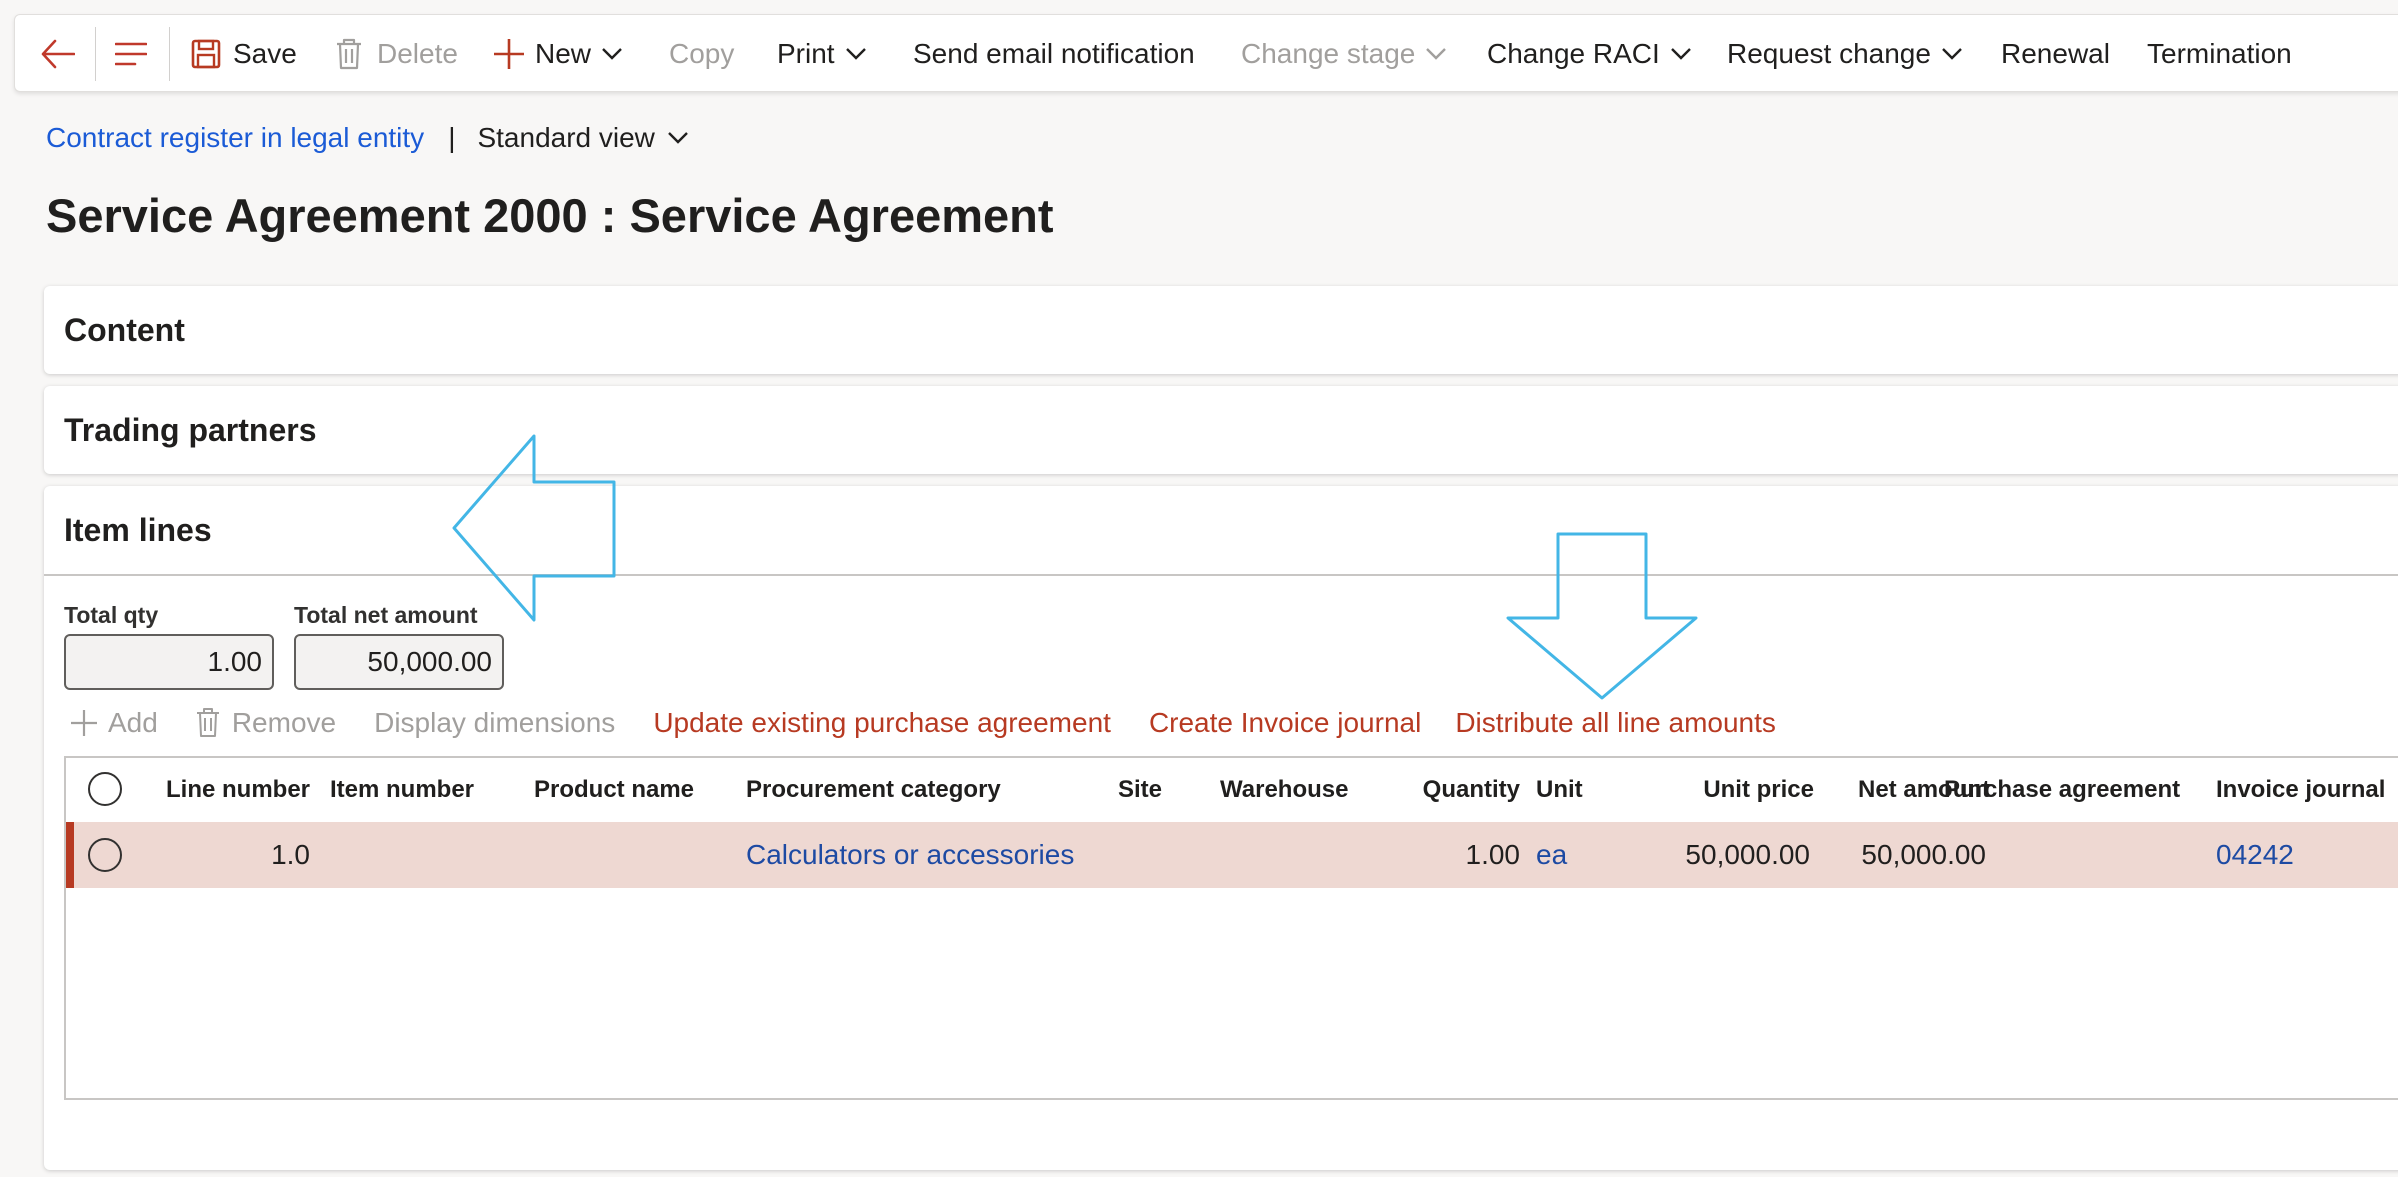 The height and width of the screenshot is (1177, 2398). I want to click on copy-button: Copy, so click(701, 54).